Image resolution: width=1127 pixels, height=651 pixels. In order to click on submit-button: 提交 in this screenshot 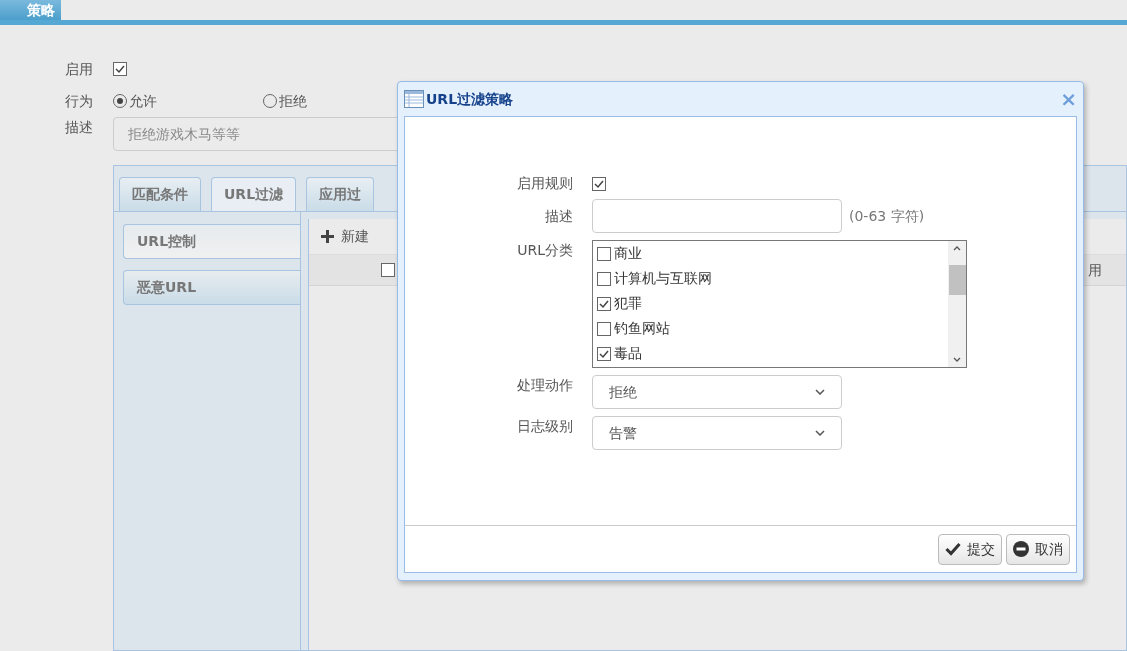, I will do `click(970, 549)`.